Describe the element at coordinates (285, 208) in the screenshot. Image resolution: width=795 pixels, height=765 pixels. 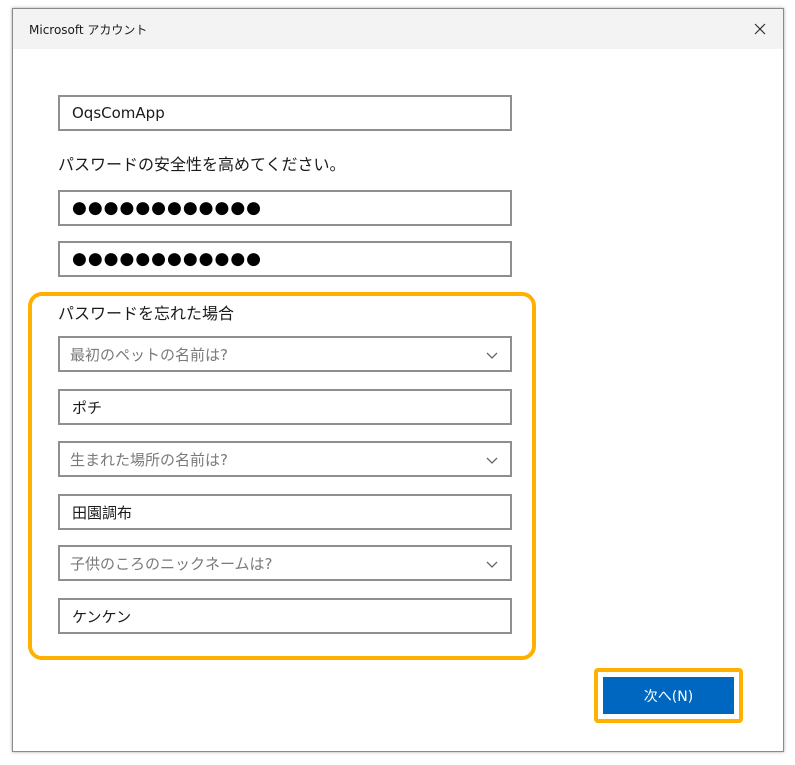
I see `password-field: ●●●●●●●●●●●●` at that location.